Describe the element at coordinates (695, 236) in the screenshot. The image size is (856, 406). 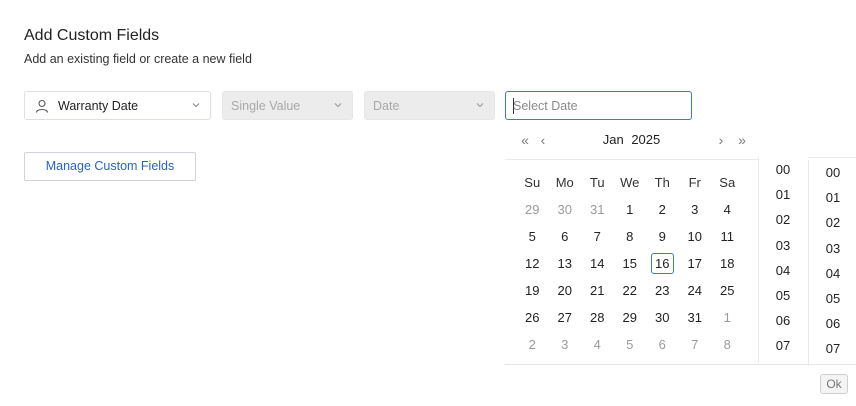
I see `day-cell: 10` at that location.